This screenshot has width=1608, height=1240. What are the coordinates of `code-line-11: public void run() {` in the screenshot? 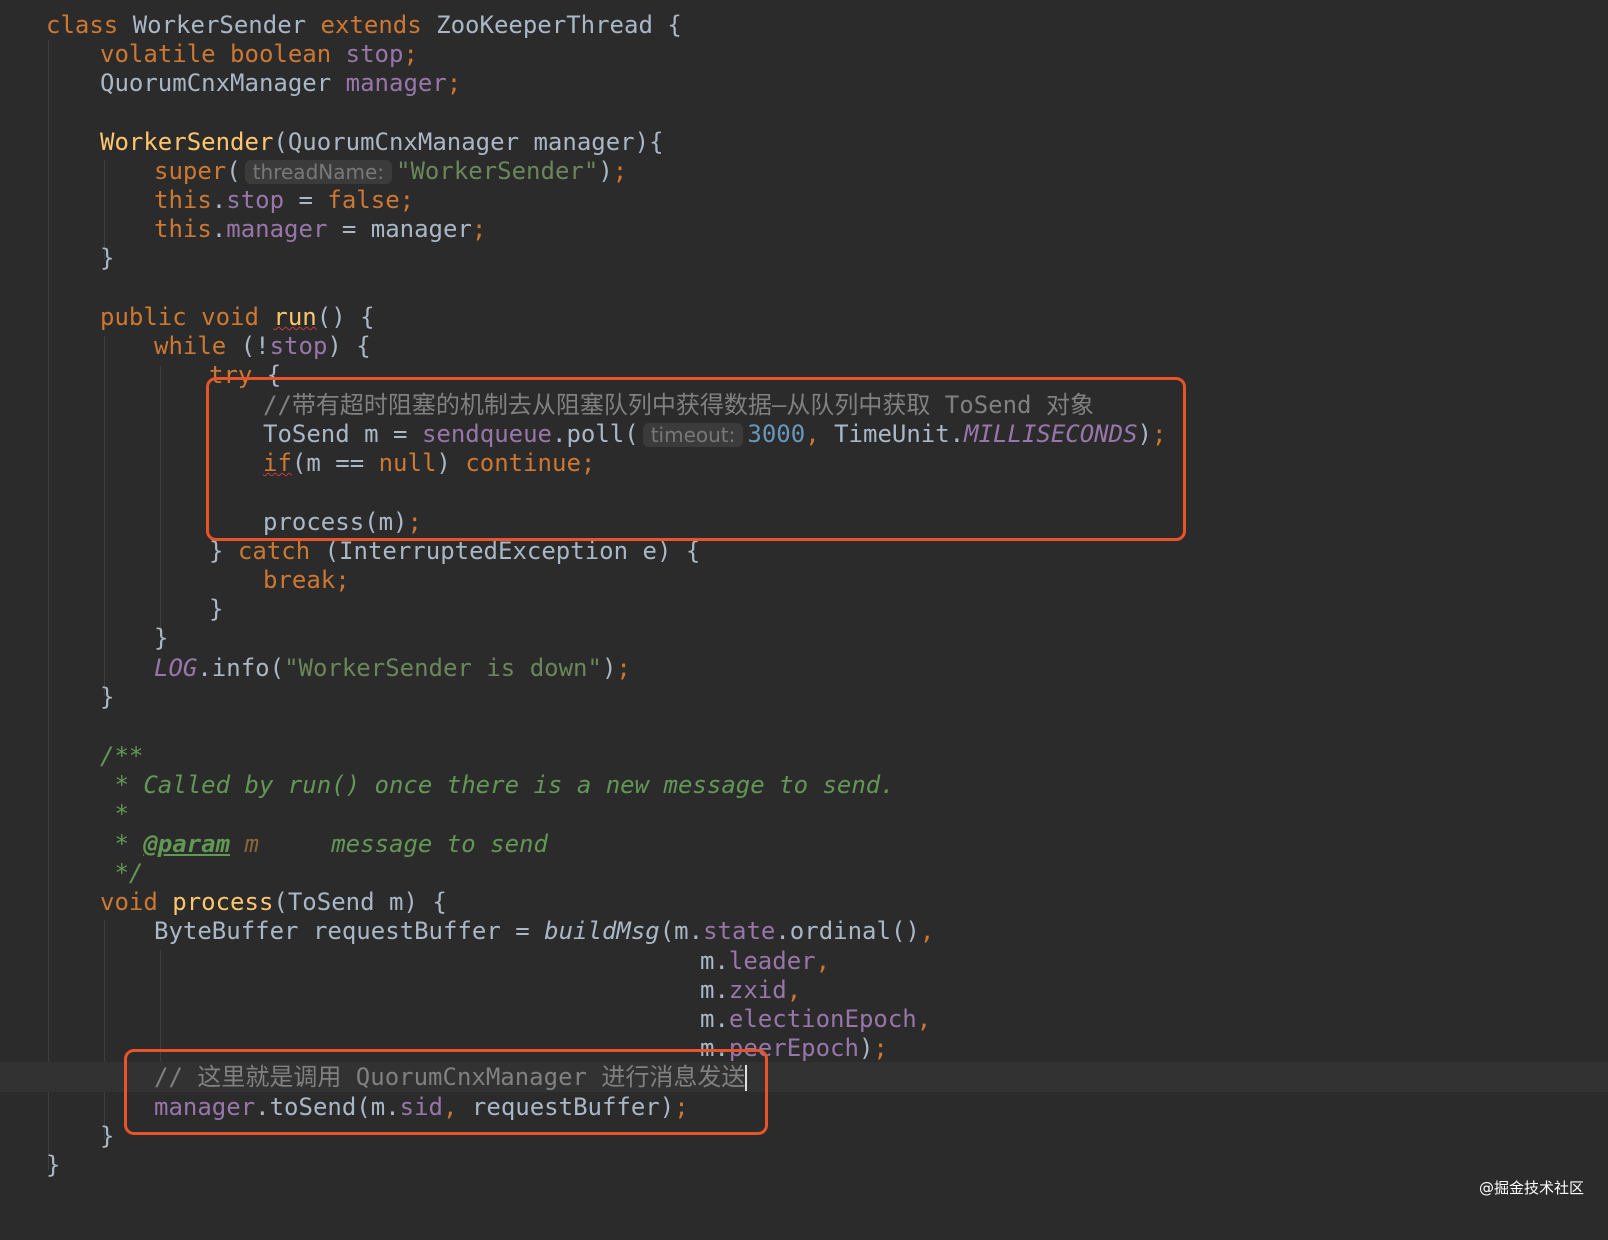 It's located at (804, 317).